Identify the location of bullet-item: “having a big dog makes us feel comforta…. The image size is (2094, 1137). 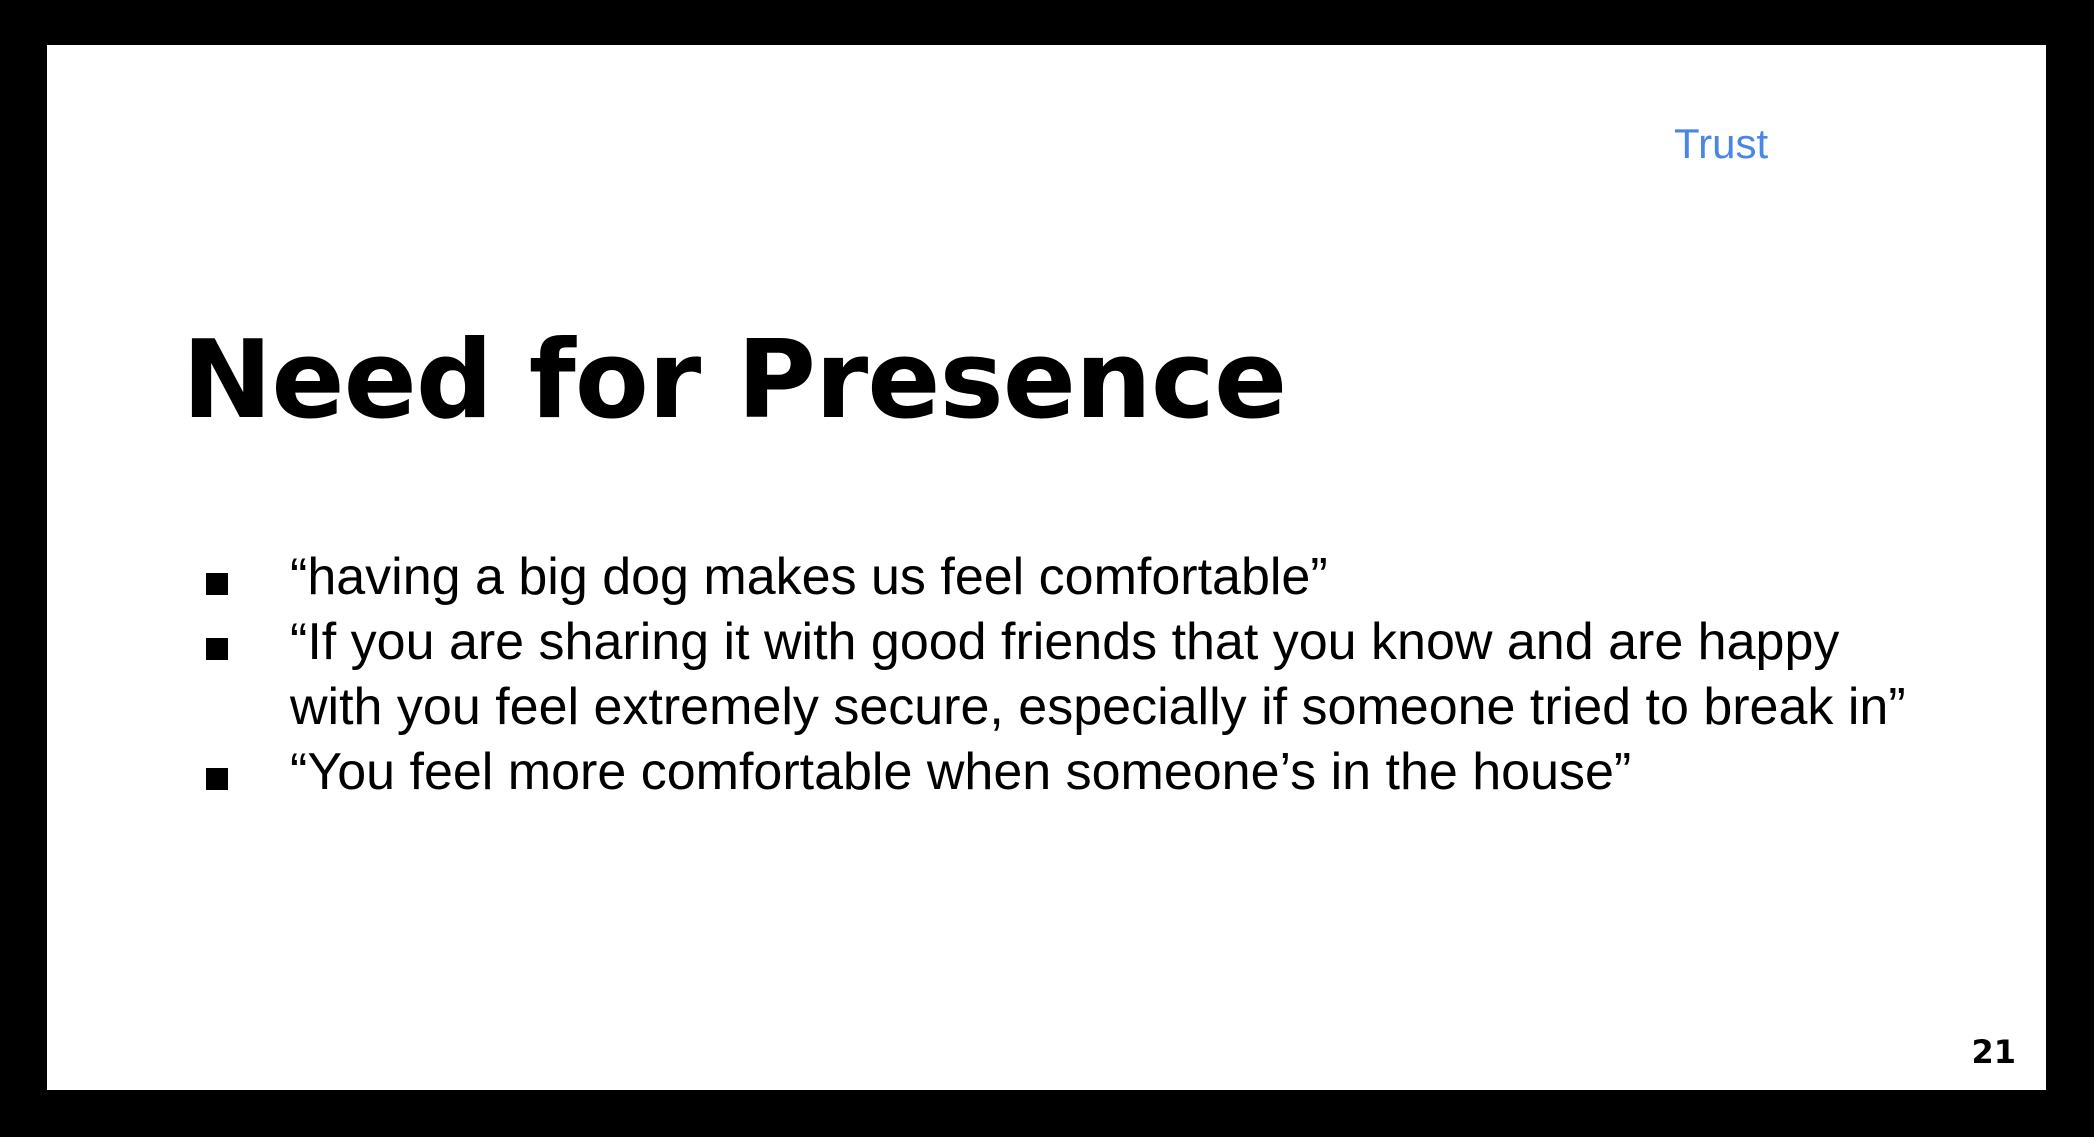
(1066, 577).